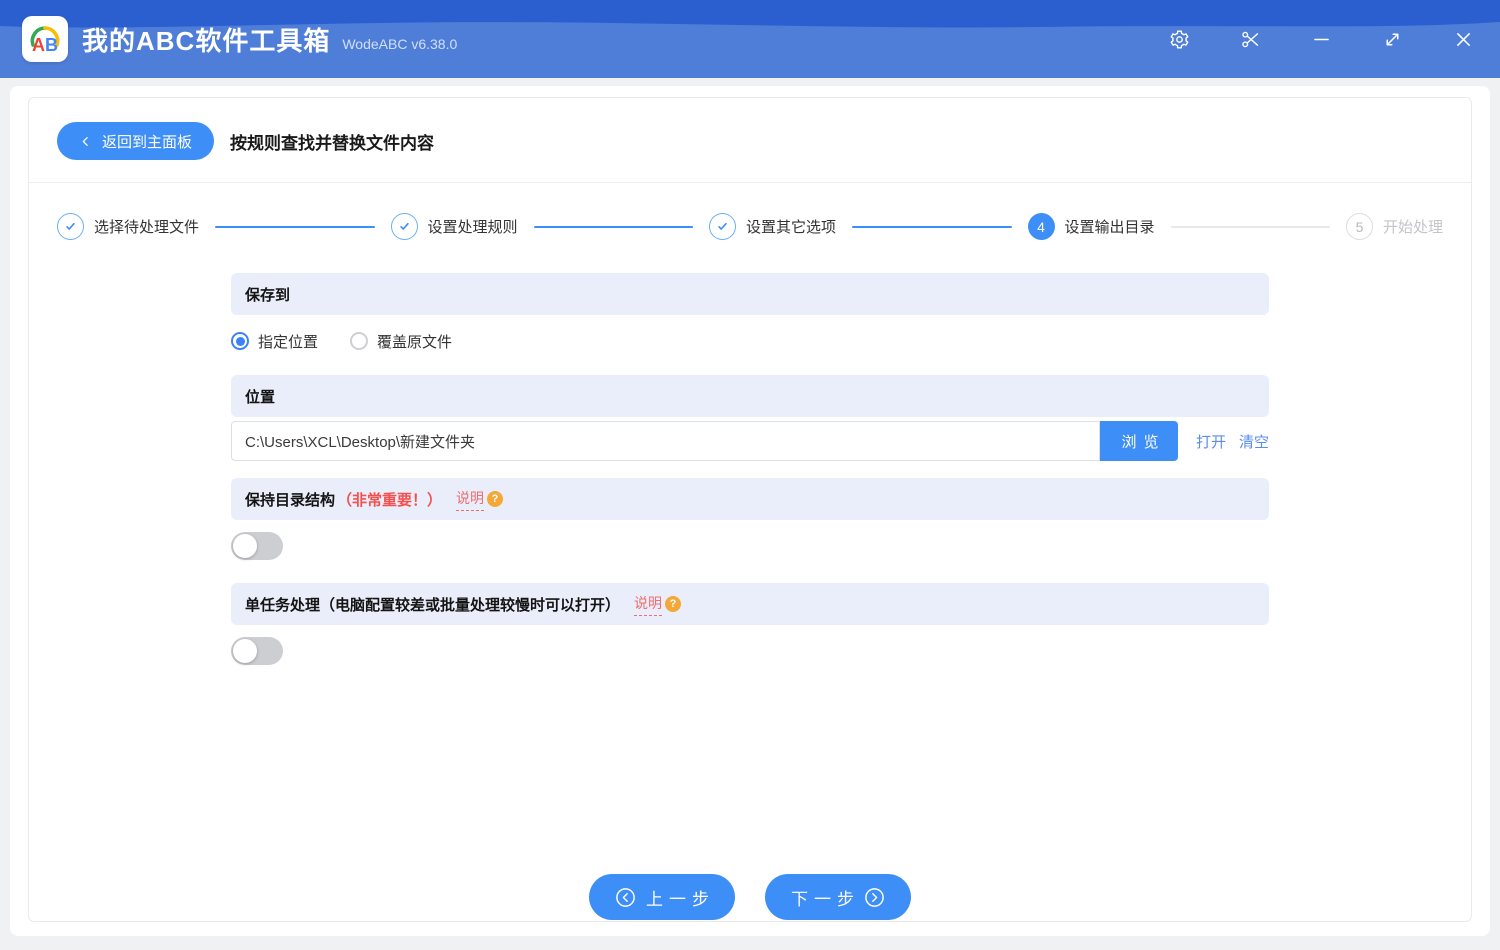  I want to click on step-label: 设置其它选项, so click(791, 227).